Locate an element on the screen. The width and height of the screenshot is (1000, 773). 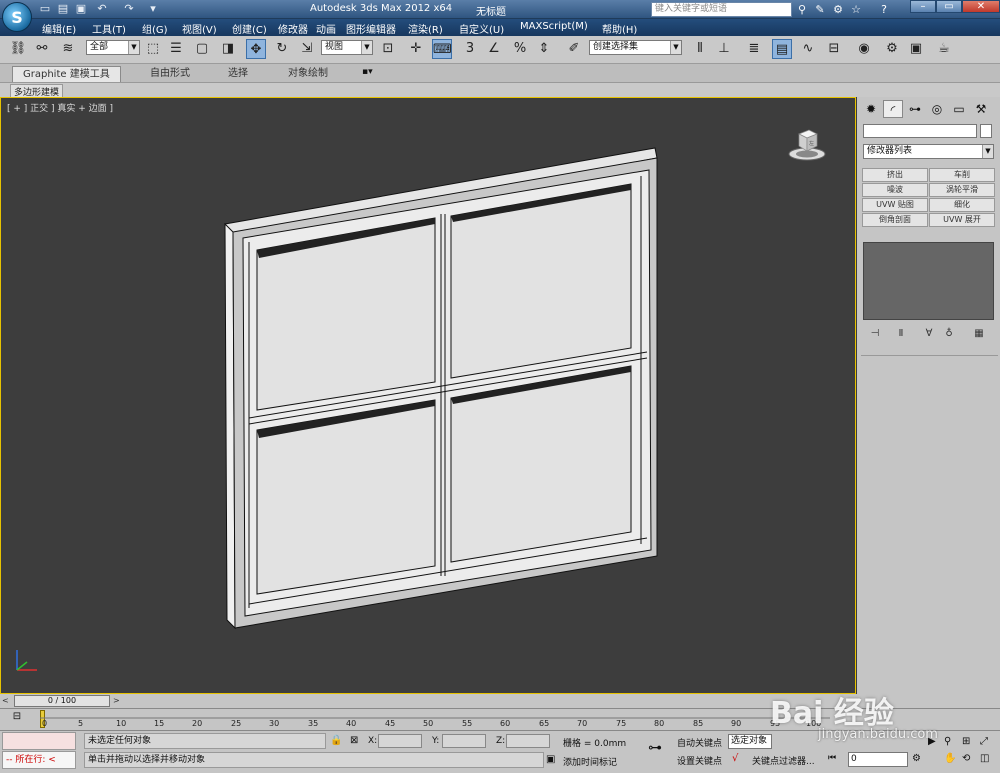
create-tab-icon: ✹ is located at coordinates (871, 109).